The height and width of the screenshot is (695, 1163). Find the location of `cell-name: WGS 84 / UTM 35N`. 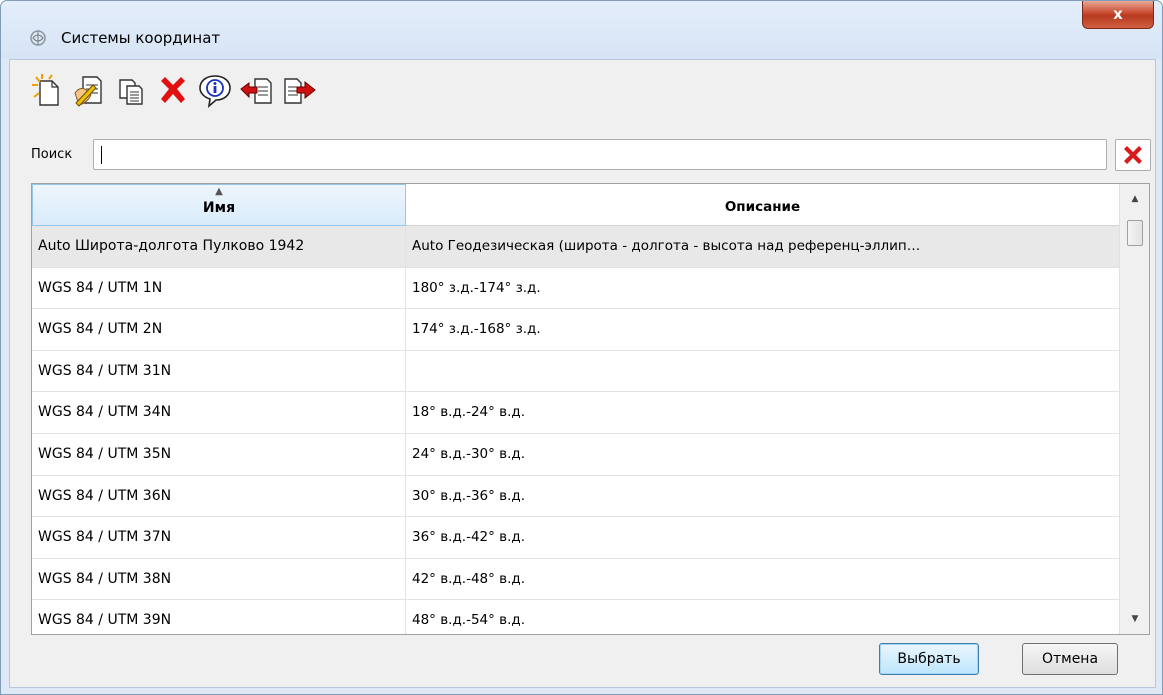

cell-name: WGS 84 / UTM 35N is located at coordinates (219, 454).